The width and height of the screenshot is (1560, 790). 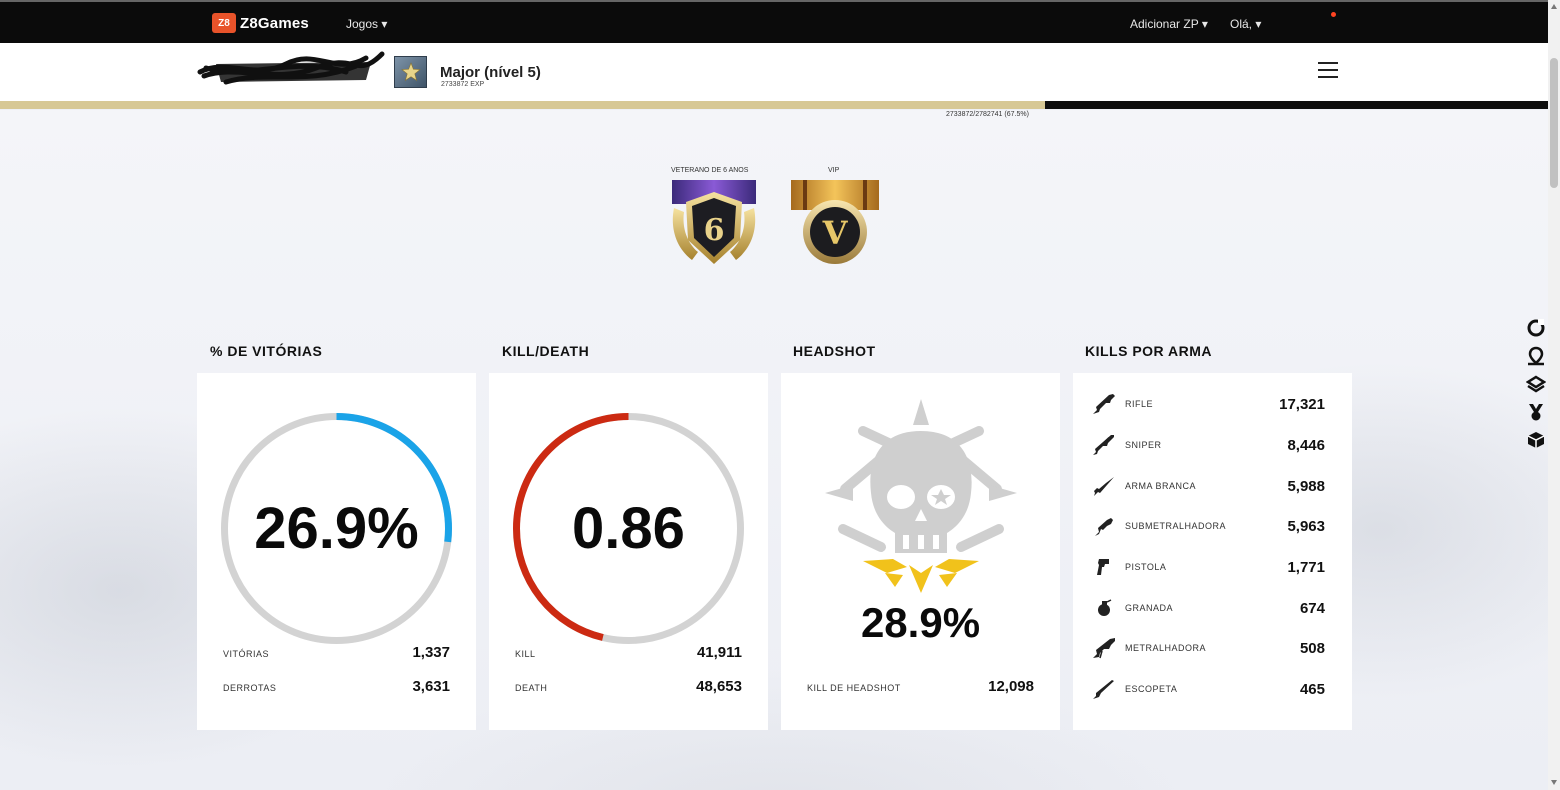 I want to click on headshot-section-title: HEADSHOT, so click(x=834, y=351).